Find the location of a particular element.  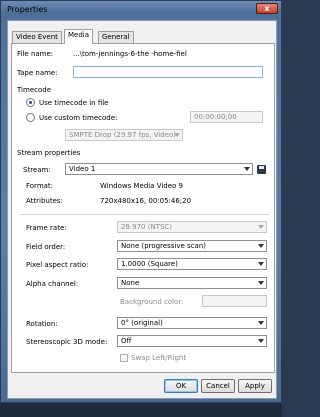

pixel-aspect-label: Pixel aspect ratio: is located at coordinates (57, 265).